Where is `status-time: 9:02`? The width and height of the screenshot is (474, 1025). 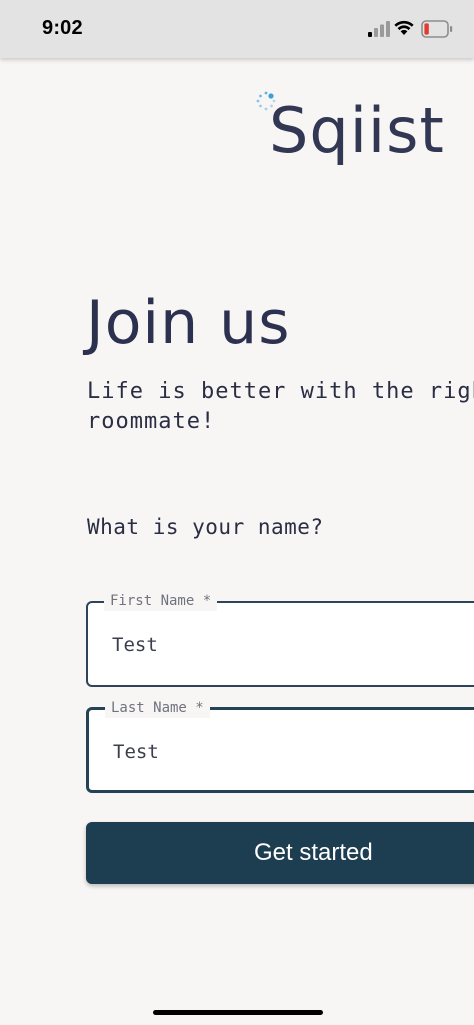
status-time: 9:02 is located at coordinates (62, 28).